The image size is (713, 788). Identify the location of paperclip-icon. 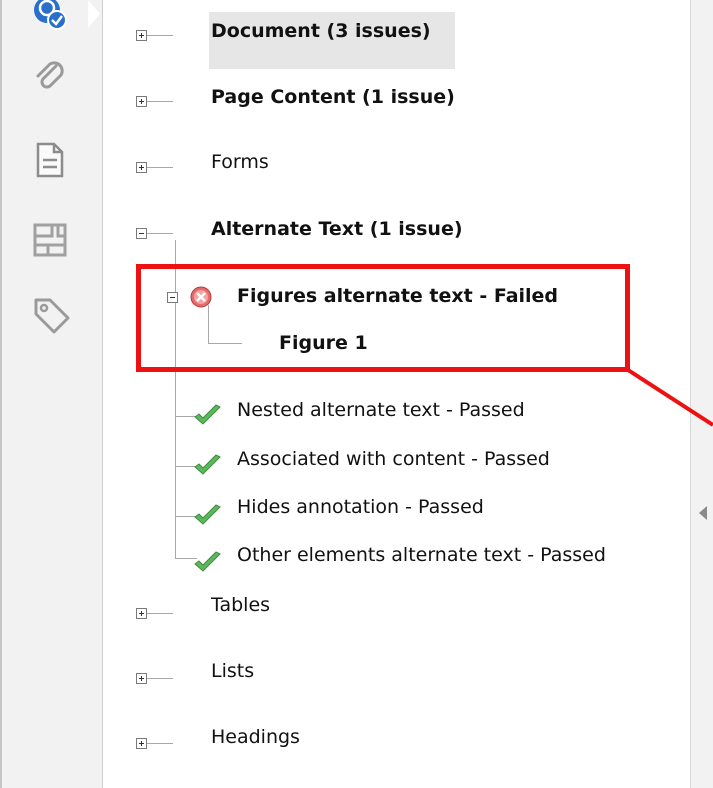
(50, 76).